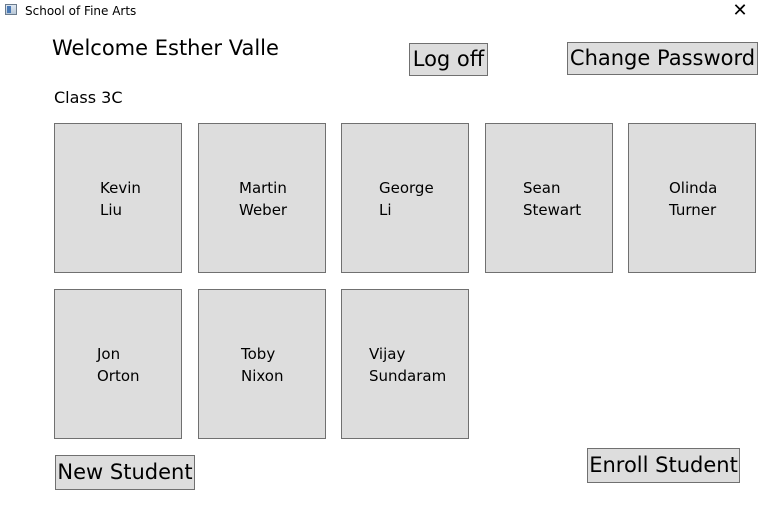 The image size is (769, 506). I want to click on student-name: Olinda Turner, so click(693, 199).